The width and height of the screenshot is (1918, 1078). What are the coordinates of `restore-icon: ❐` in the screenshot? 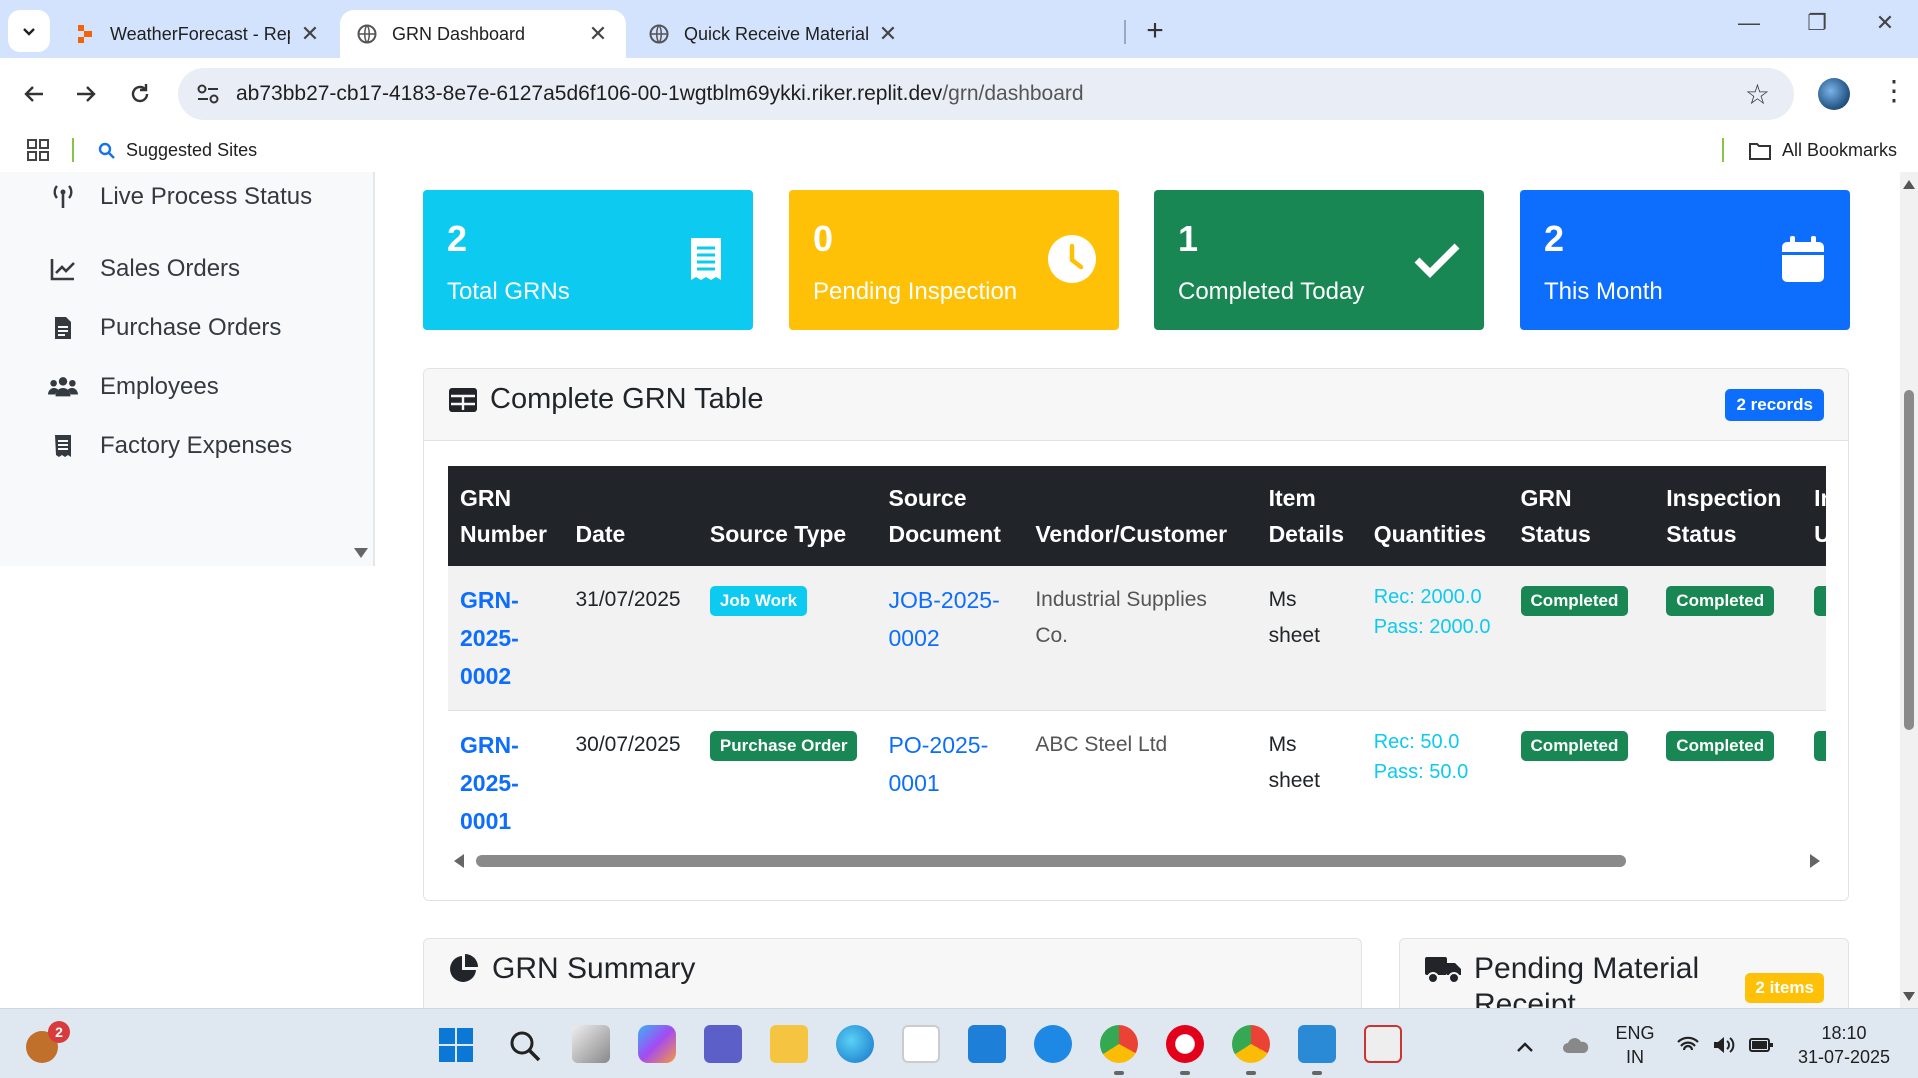 It's located at (1817, 23).